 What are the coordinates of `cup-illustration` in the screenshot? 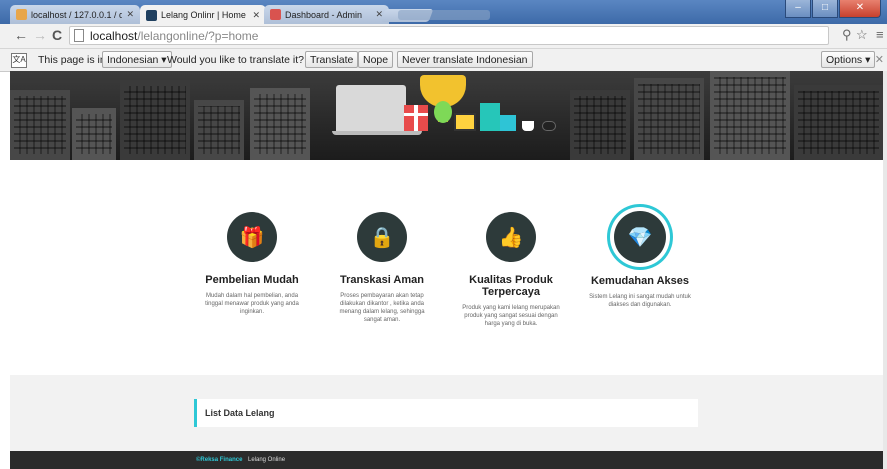 It's located at (528, 126).